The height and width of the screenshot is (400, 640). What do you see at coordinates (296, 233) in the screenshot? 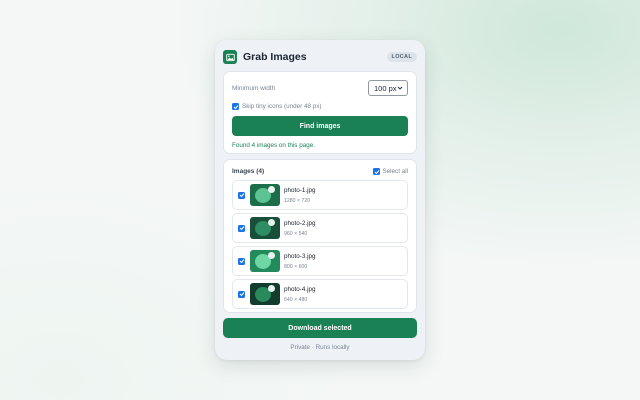
I see `image-dimensions: 960 × 540` at bounding box center [296, 233].